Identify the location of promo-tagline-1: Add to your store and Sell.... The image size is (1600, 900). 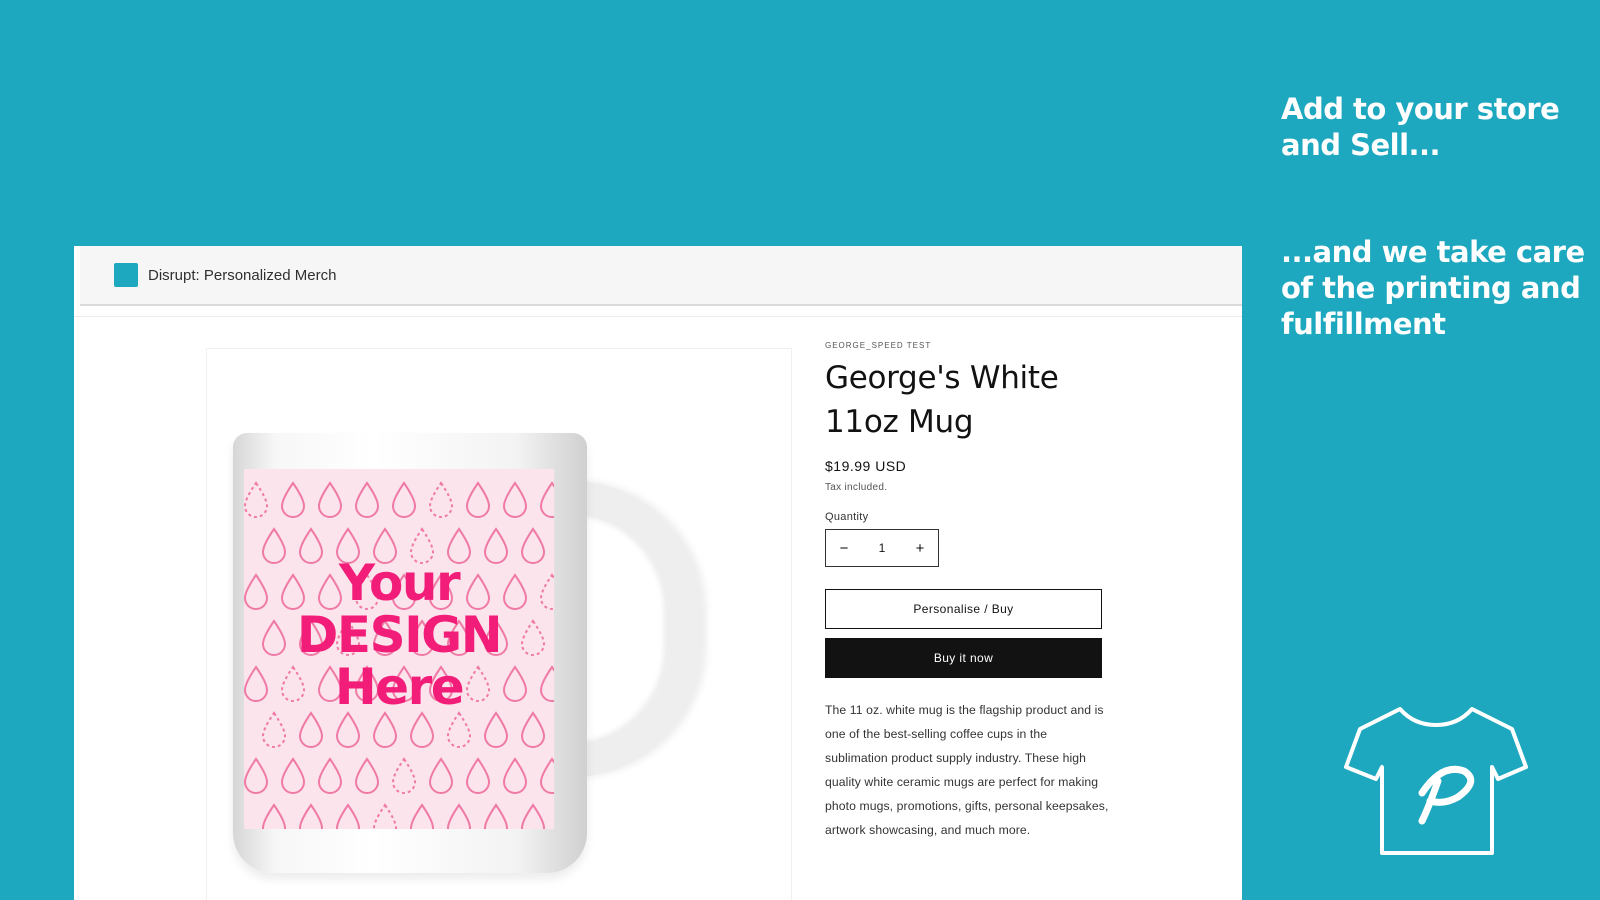
(1420, 127).